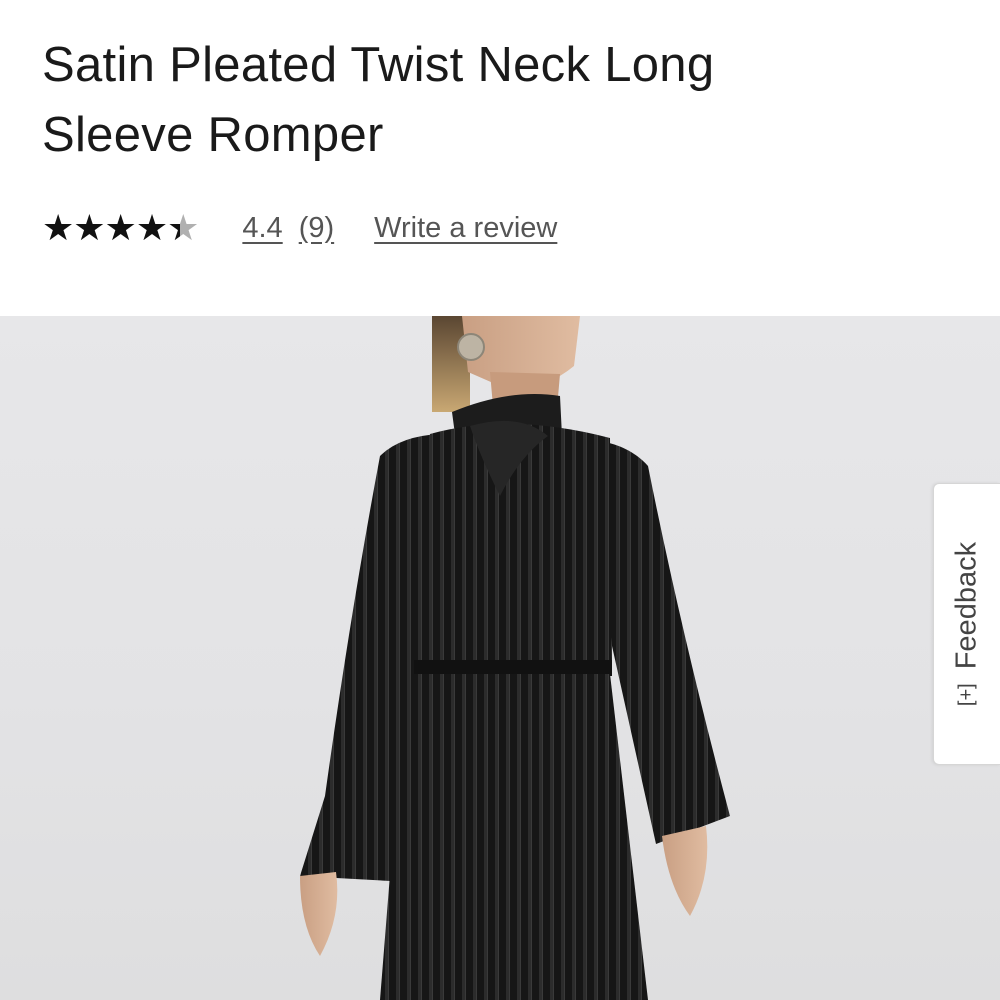 The image size is (1000, 1000). I want to click on feedback-tab: [+] Feedback, so click(966, 624).